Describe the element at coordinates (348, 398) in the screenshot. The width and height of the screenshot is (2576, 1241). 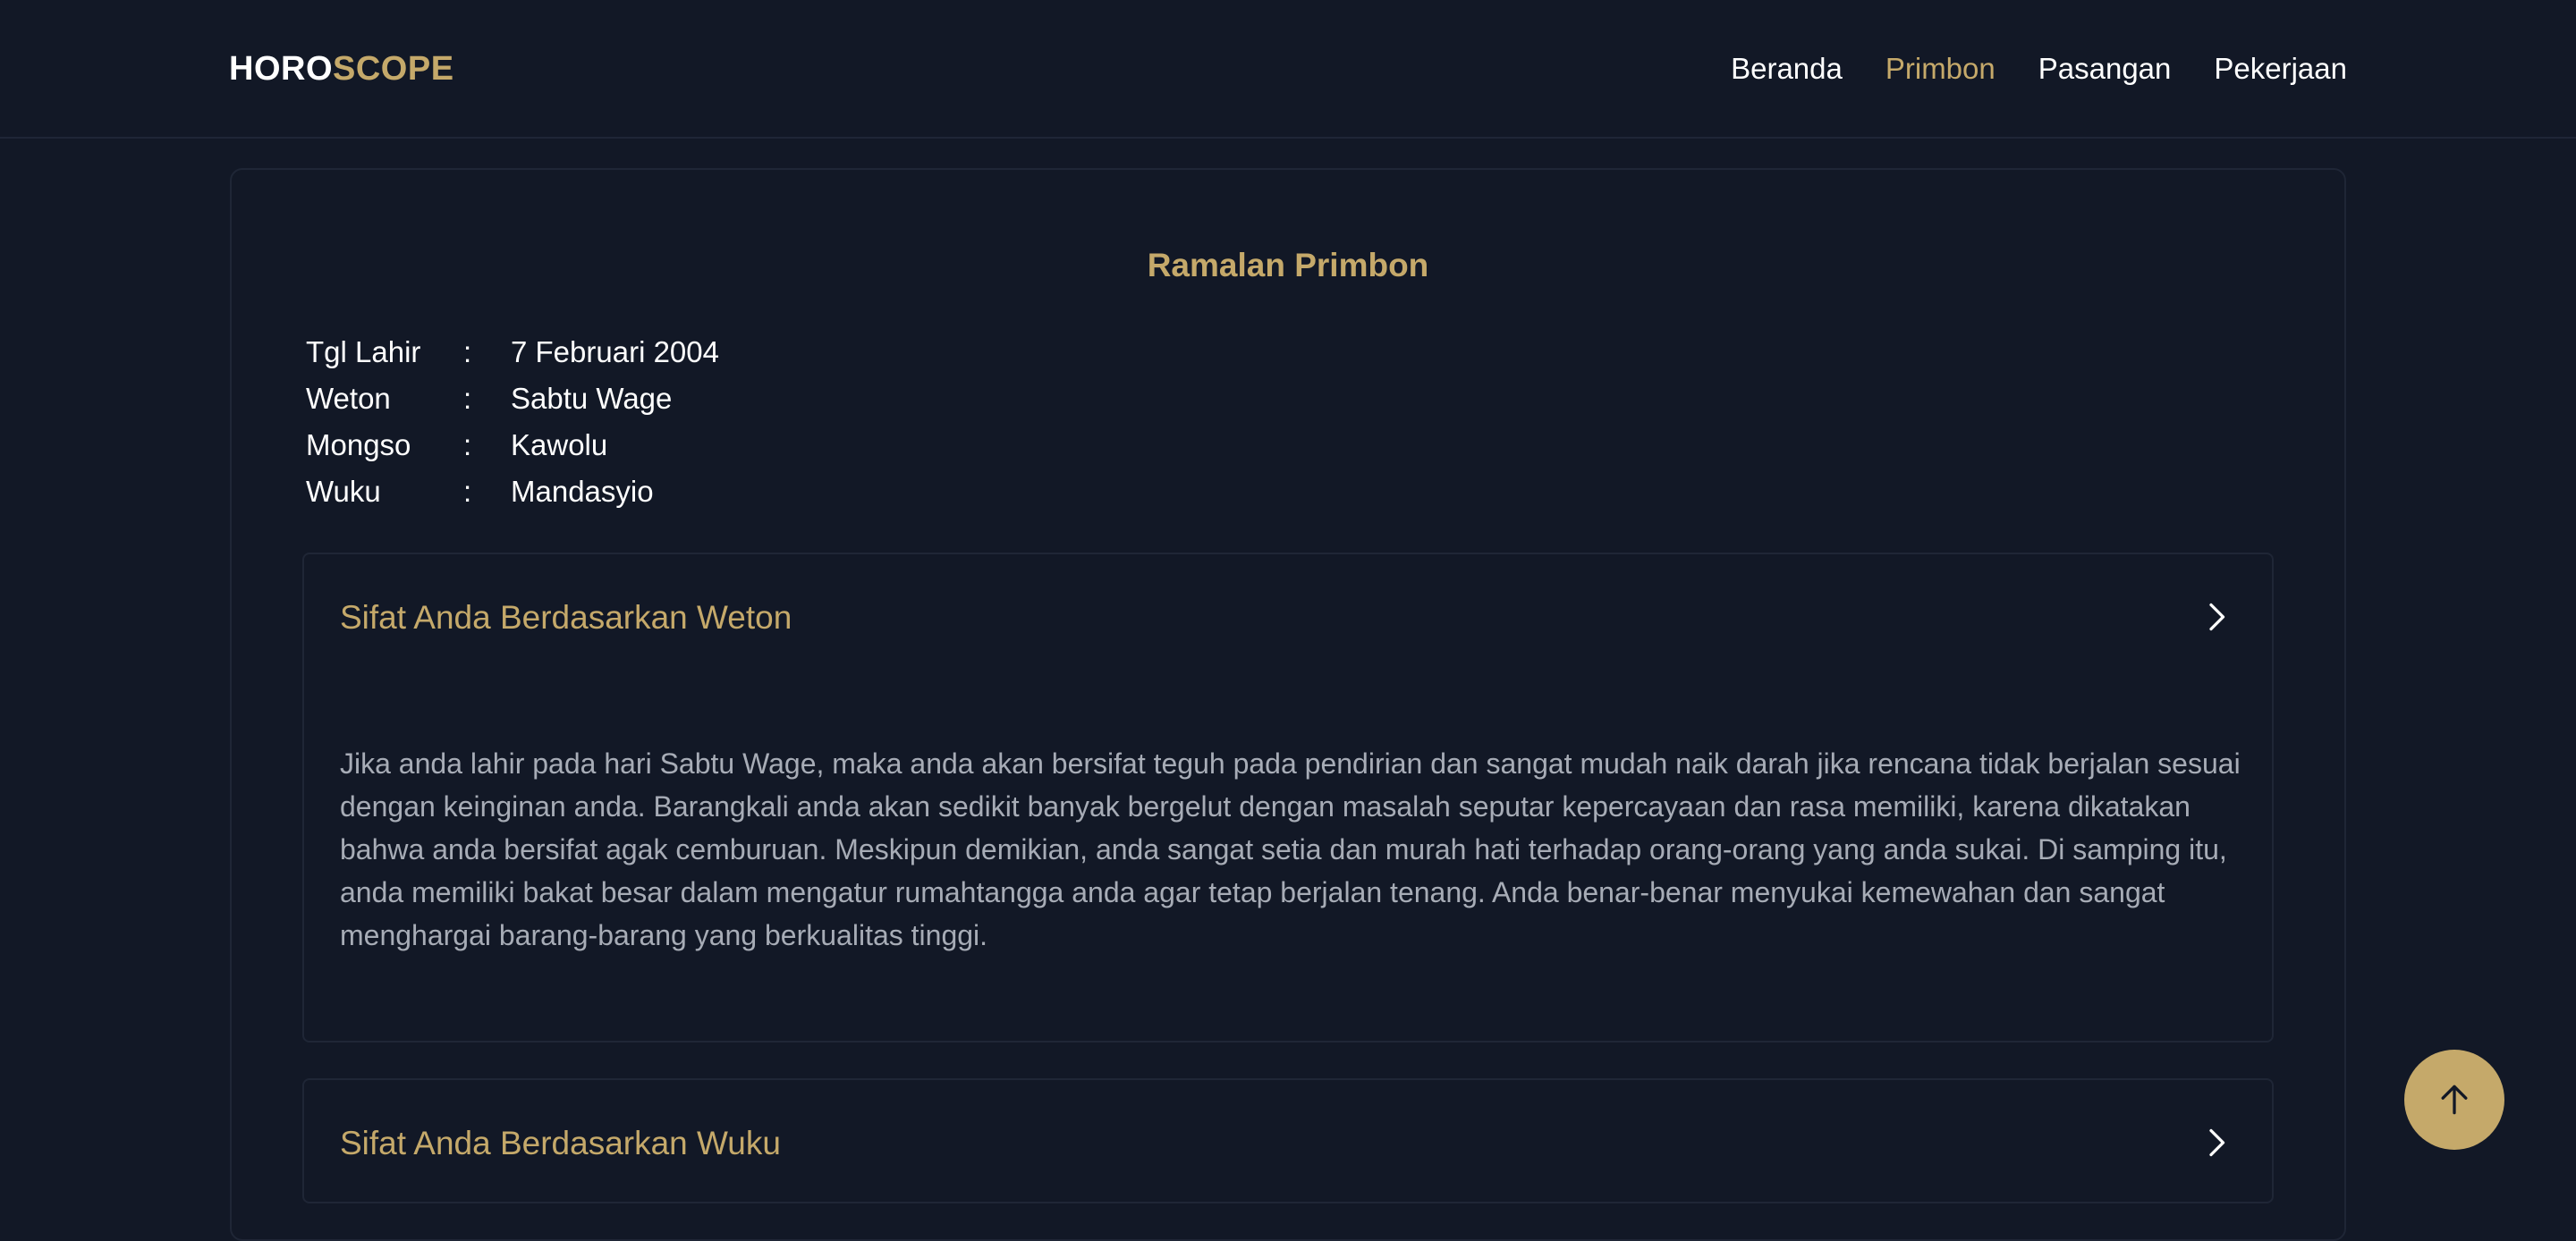
I see `info-key: Weton` at that location.